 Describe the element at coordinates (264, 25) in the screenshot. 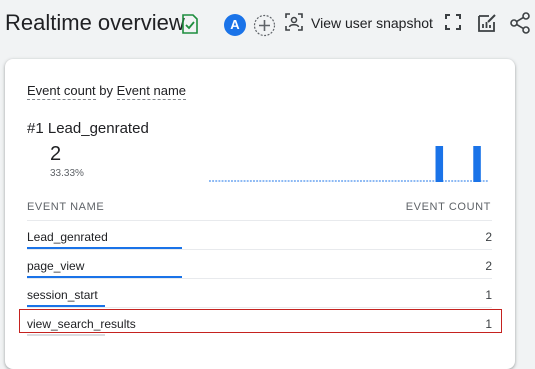

I see `add-comparison-icon` at that location.